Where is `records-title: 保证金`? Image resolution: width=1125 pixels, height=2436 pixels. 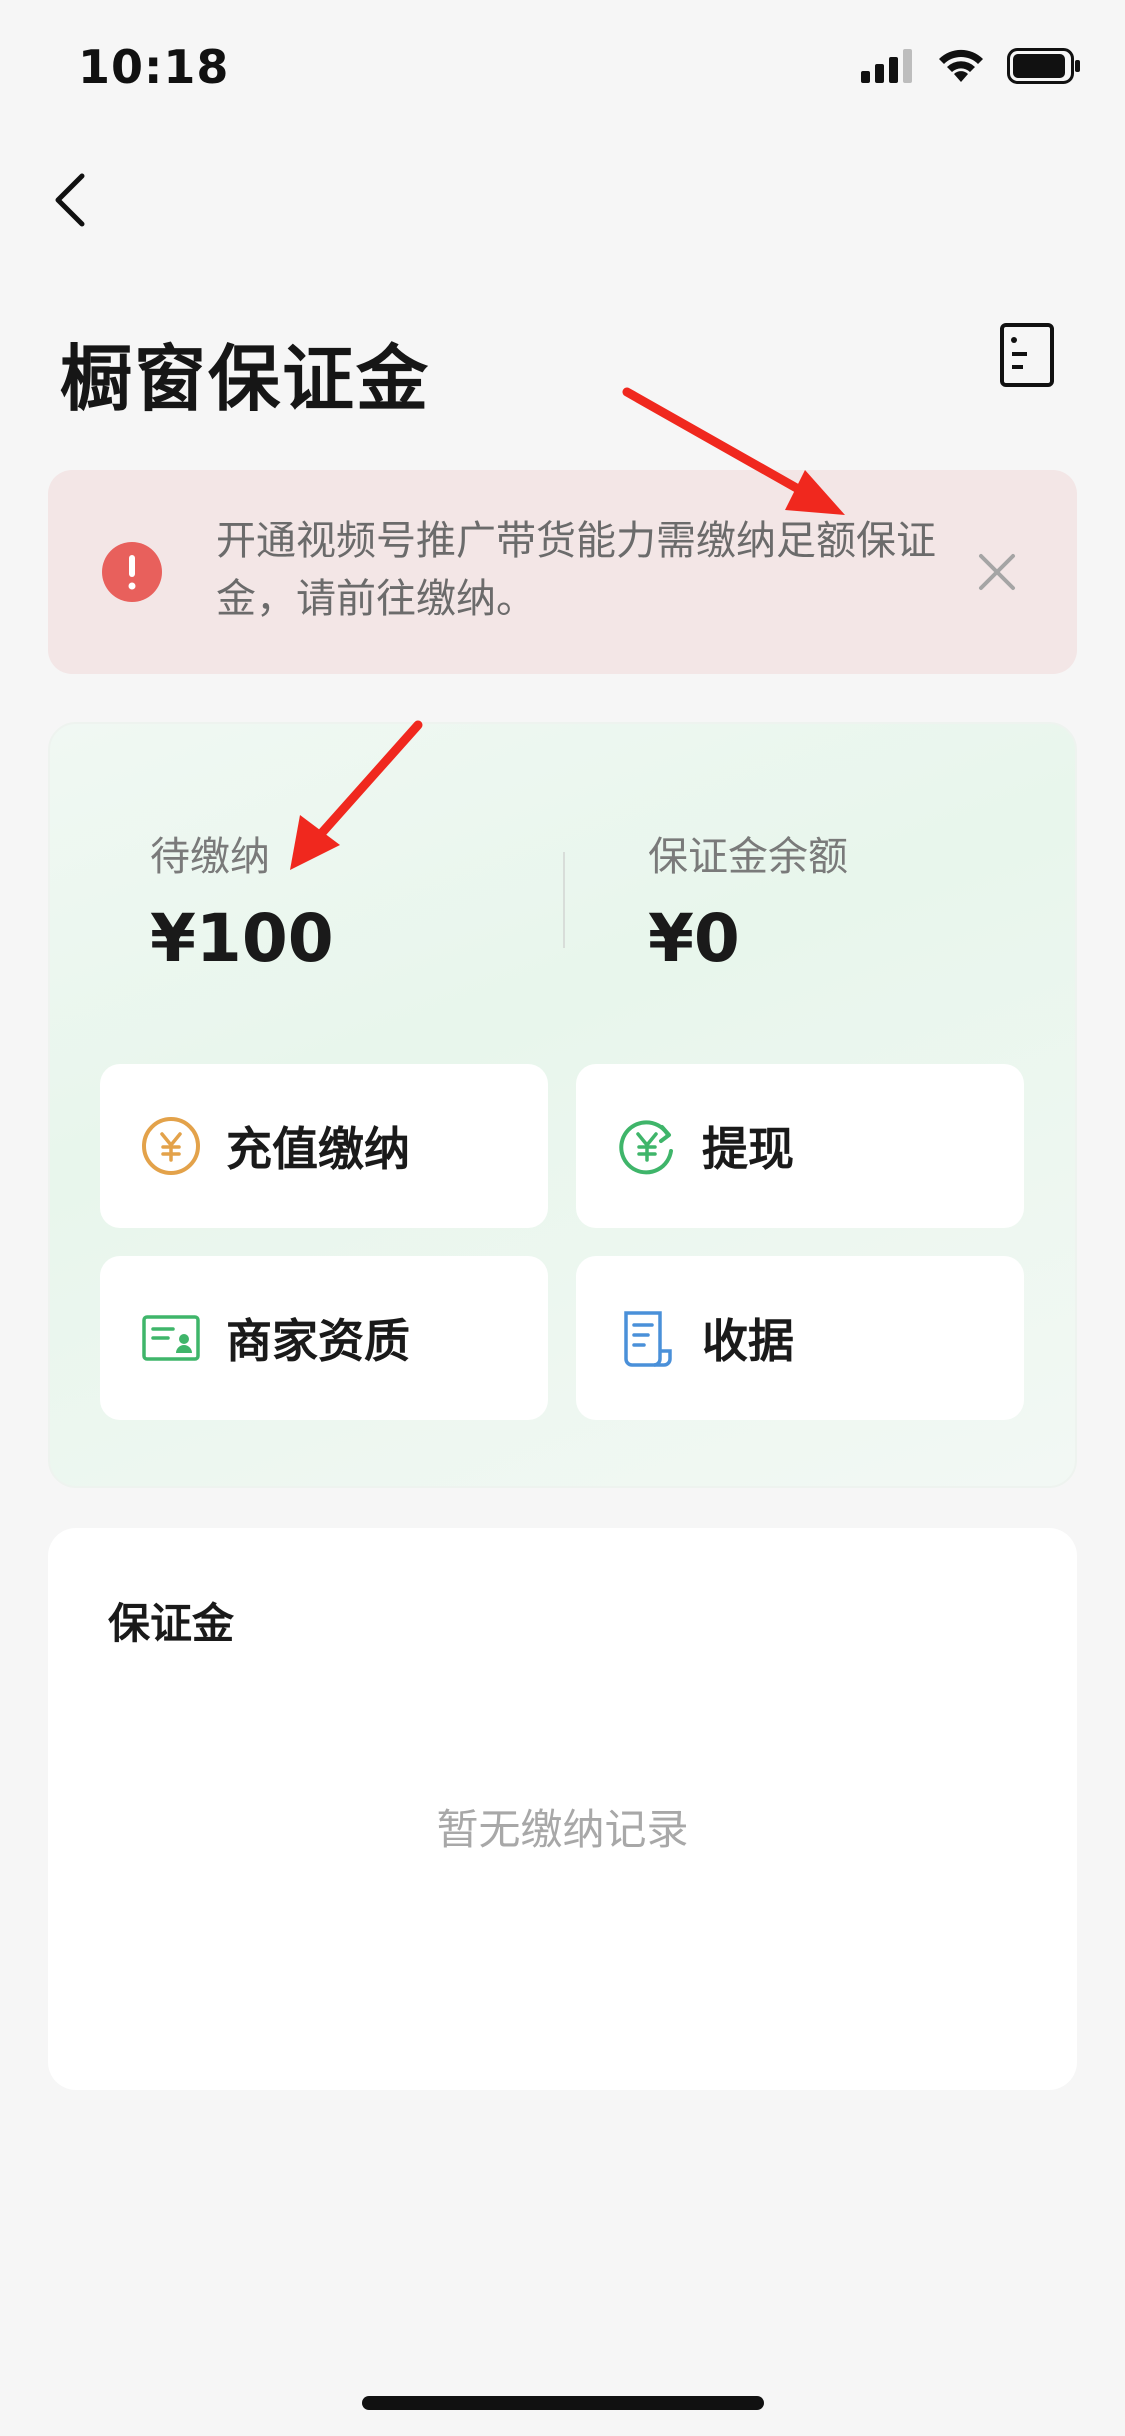 records-title: 保证金 is located at coordinates (171, 1623).